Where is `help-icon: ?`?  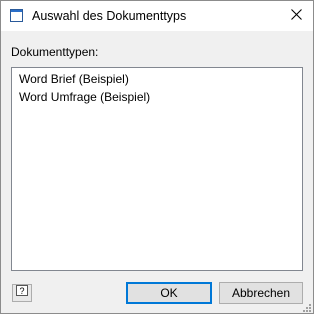
help-icon: ? is located at coordinates (22, 293).